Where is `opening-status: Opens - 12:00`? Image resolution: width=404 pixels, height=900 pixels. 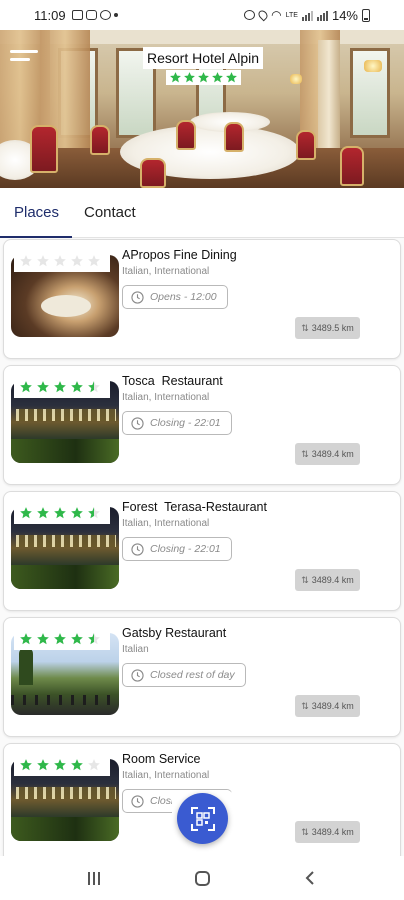 opening-status: Opens - 12:00 is located at coordinates (175, 297).